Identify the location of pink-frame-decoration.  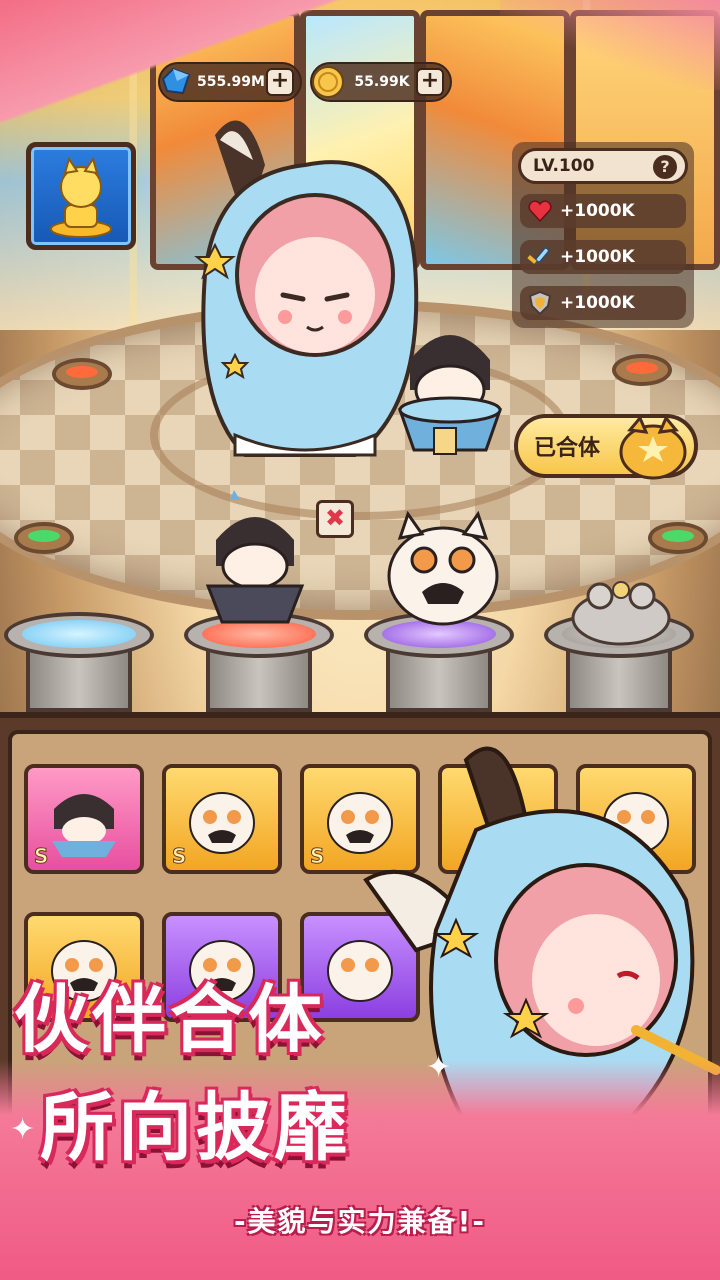
(610, 45).